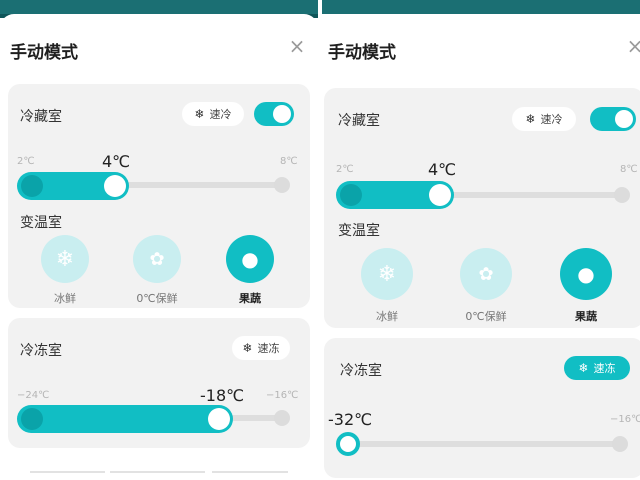 The image size is (640, 480). Describe the element at coordinates (125, 419) in the screenshot. I see `freezer-slider-fill` at that location.